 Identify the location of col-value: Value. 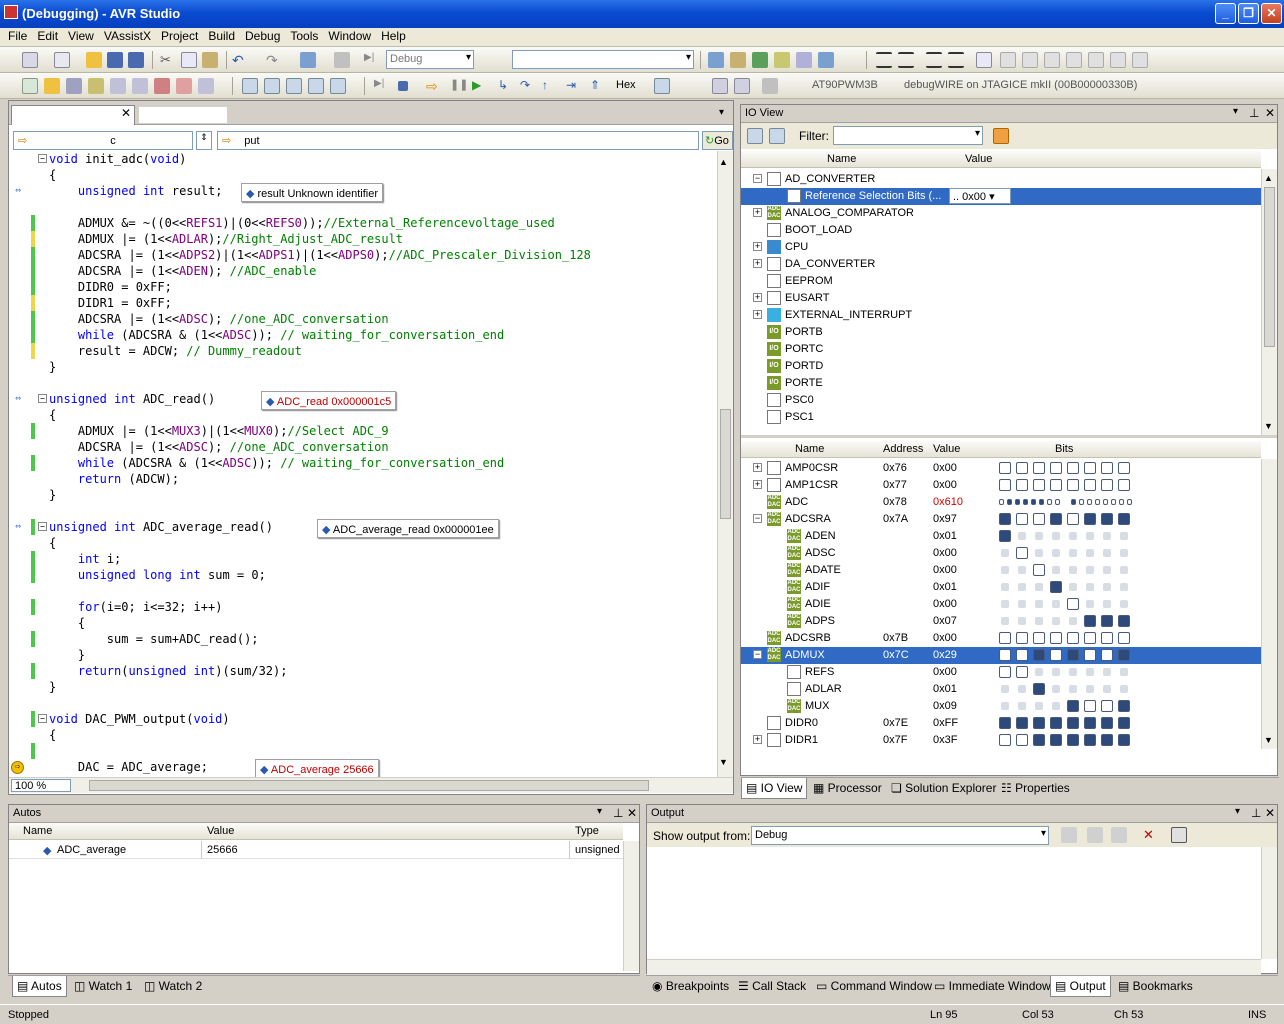
(220, 831).